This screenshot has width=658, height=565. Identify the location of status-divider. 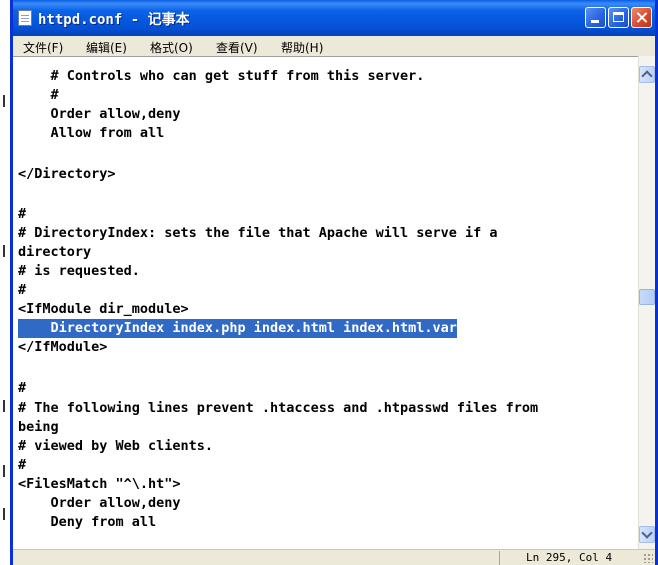
(499, 558).